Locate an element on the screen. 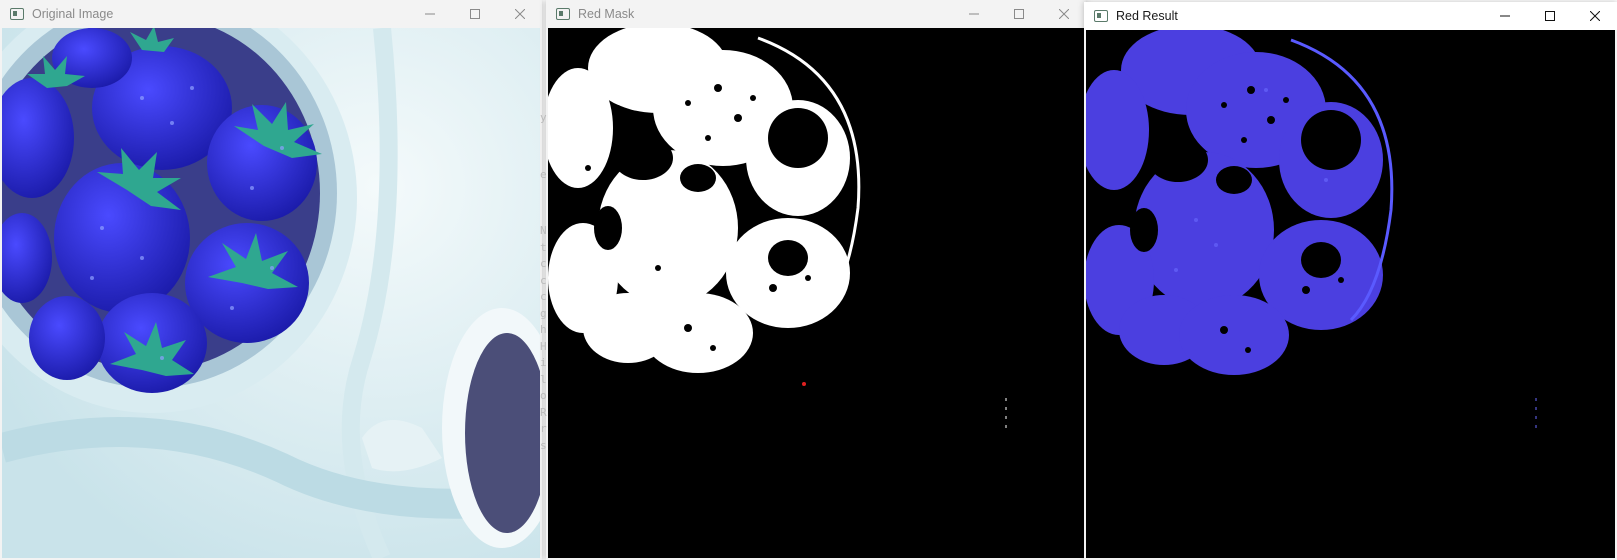 The height and width of the screenshot is (560, 1617). console-char: H is located at coordinates (543, 346).